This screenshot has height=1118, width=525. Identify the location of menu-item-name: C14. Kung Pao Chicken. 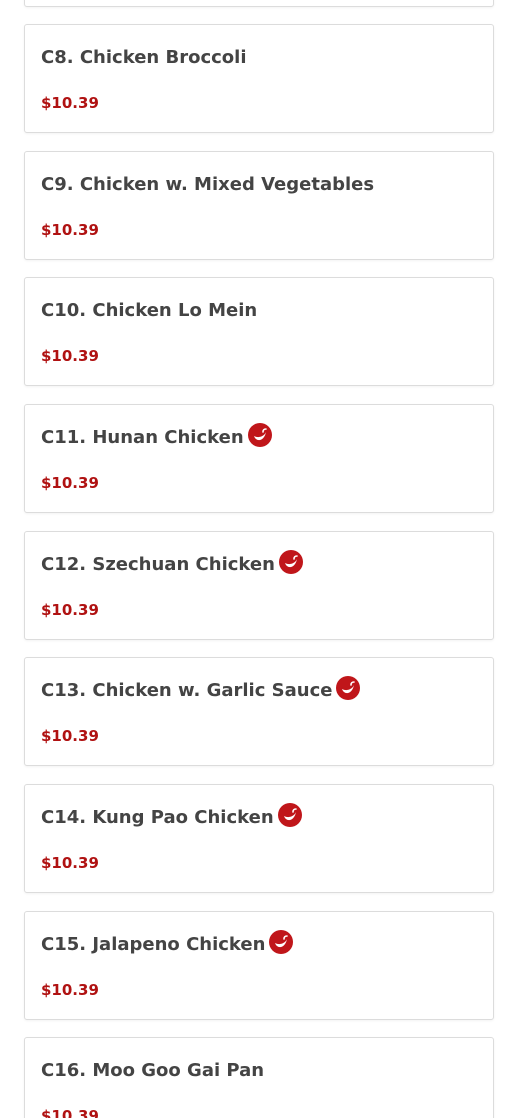
(157, 817).